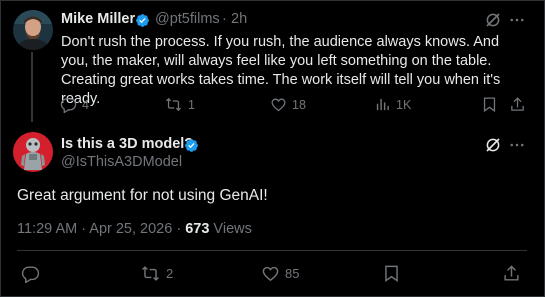 Image resolution: width=545 pixels, height=297 pixels. I want to click on thread-connector-line, so click(32, 87).